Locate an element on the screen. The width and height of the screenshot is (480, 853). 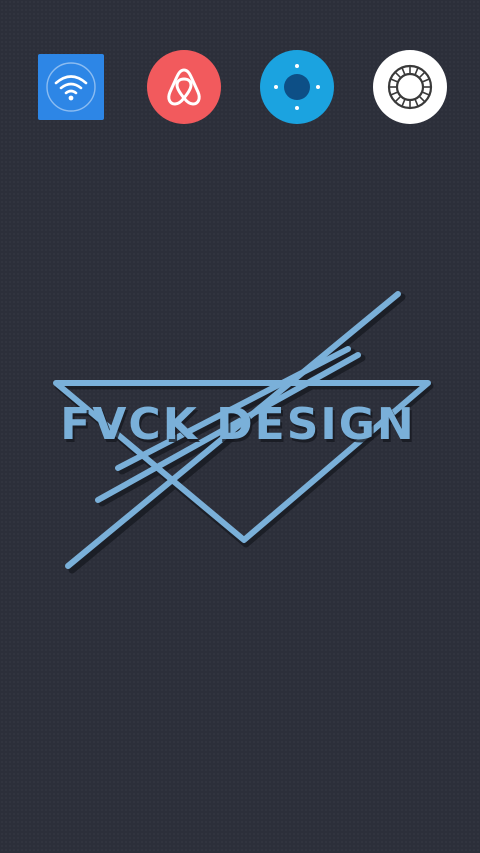
airbnb-app-icon is located at coordinates (184, 87).